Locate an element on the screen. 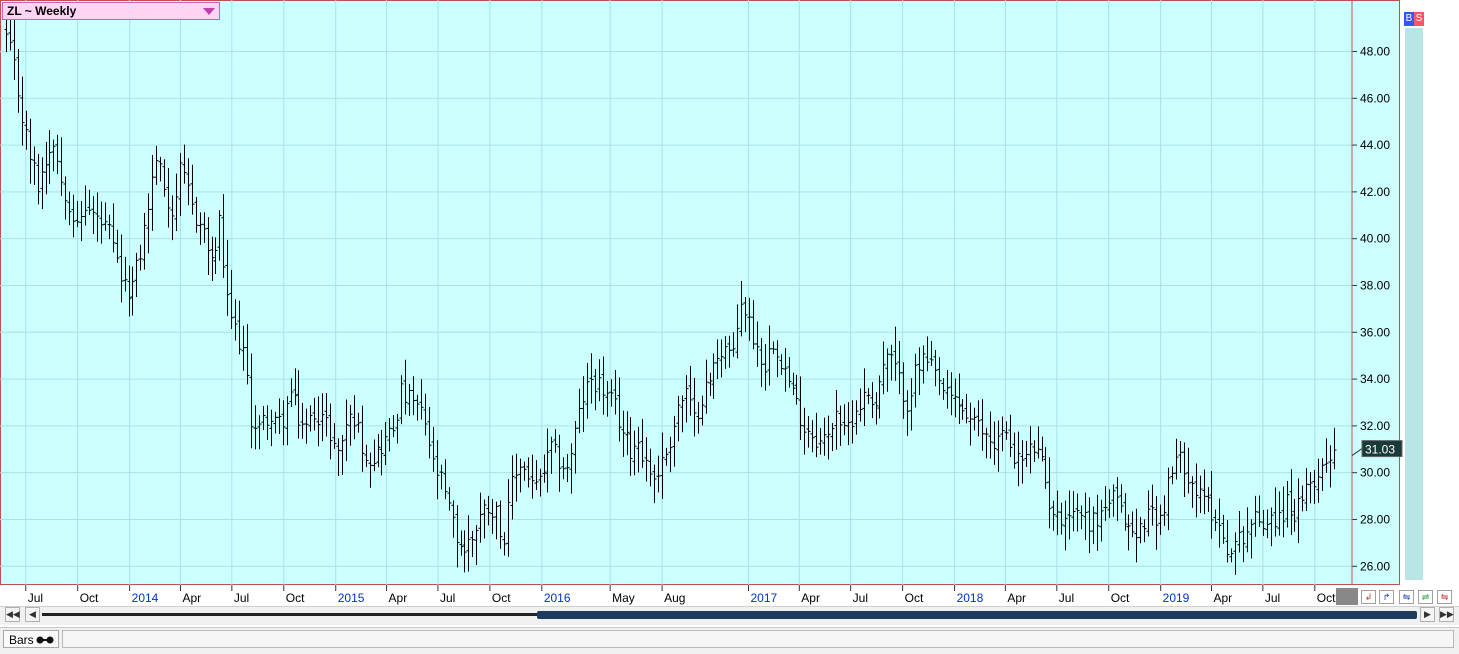 The height and width of the screenshot is (654, 1459). sell-button: S is located at coordinates (1419, 19).